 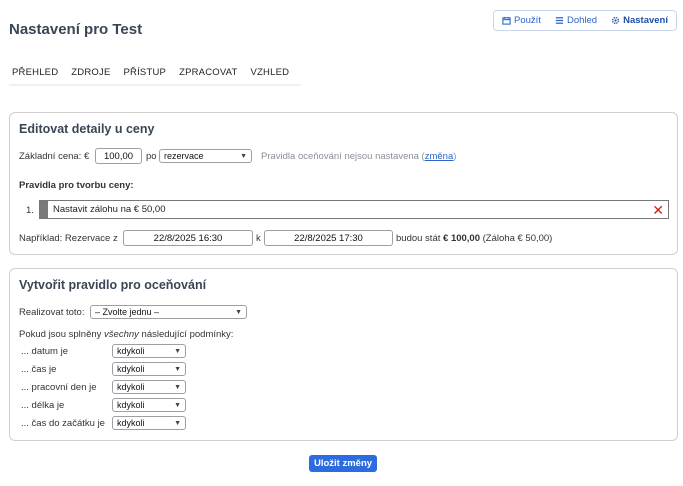 I want to click on tab-appearance: VZHLED, so click(x=273, y=72).